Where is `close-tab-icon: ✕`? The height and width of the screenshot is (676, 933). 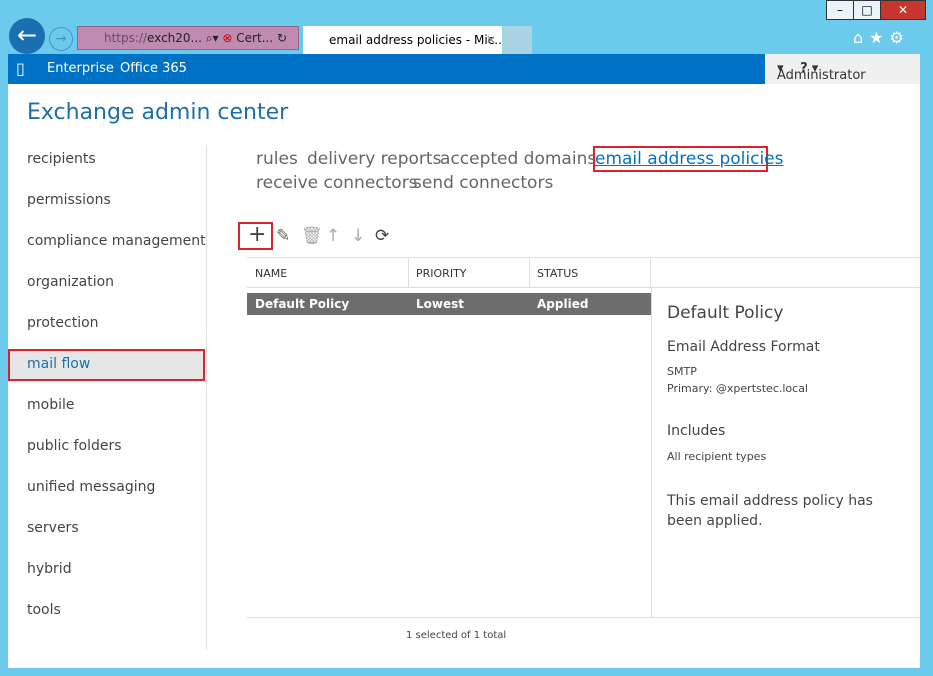 close-tab-icon: ✕ is located at coordinates (491, 40).